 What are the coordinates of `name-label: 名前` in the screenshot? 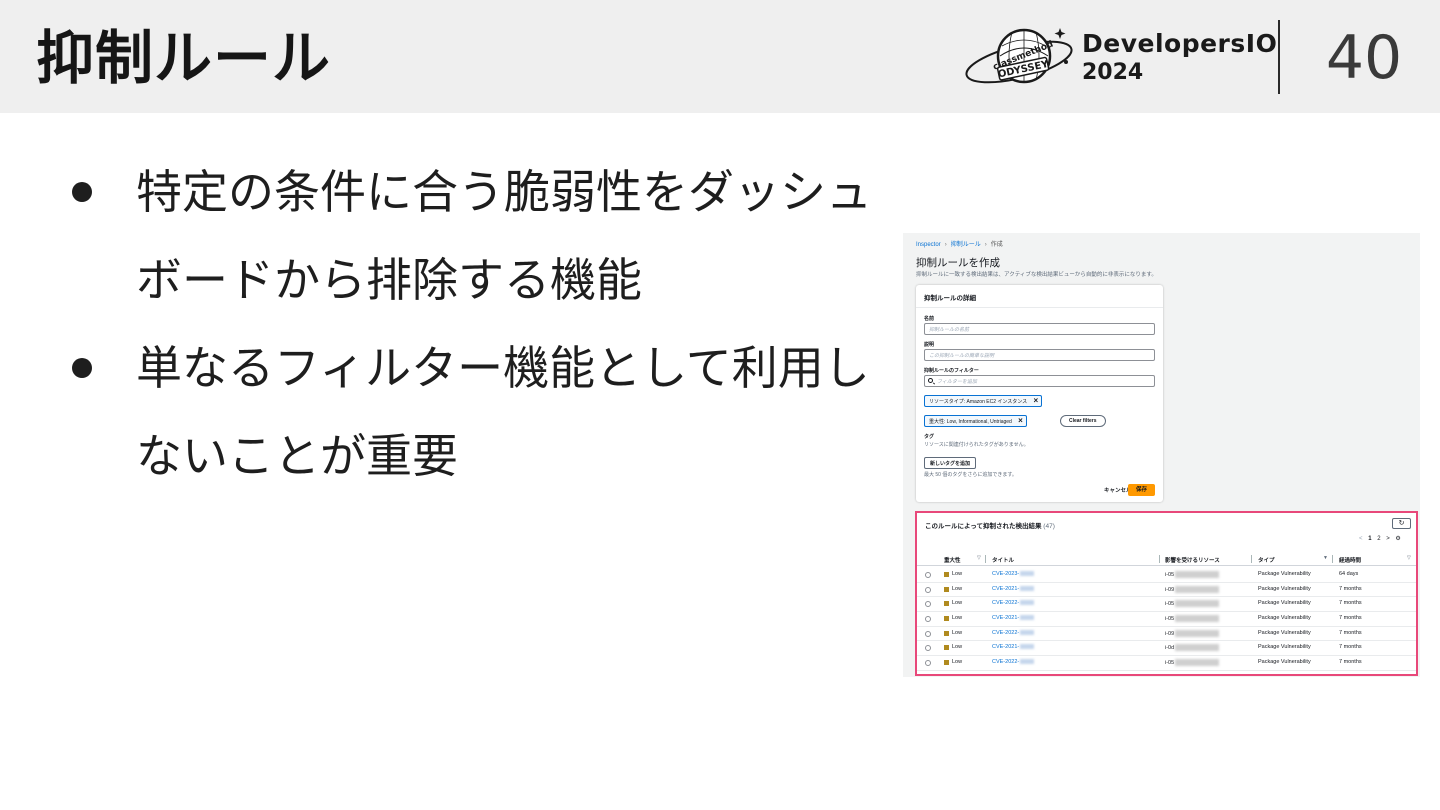 It's located at (929, 319).